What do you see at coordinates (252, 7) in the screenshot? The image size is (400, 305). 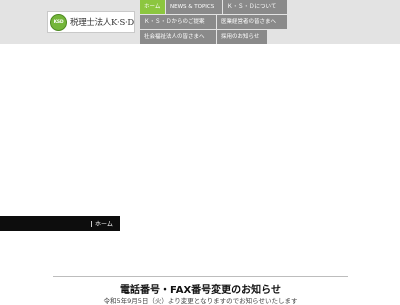 I see `nav-item-label: Ｋ・Ｓ・Ｄについて` at bounding box center [252, 7].